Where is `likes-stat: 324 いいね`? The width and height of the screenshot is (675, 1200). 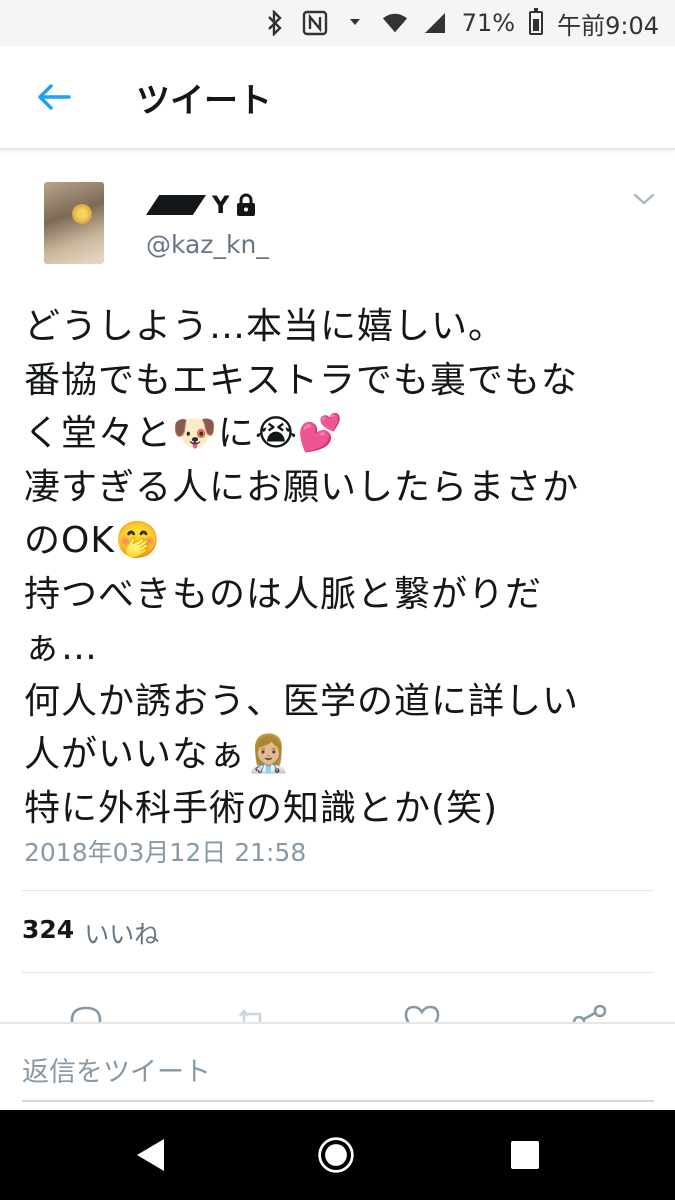
likes-stat: 324 いいね is located at coordinates (90, 933).